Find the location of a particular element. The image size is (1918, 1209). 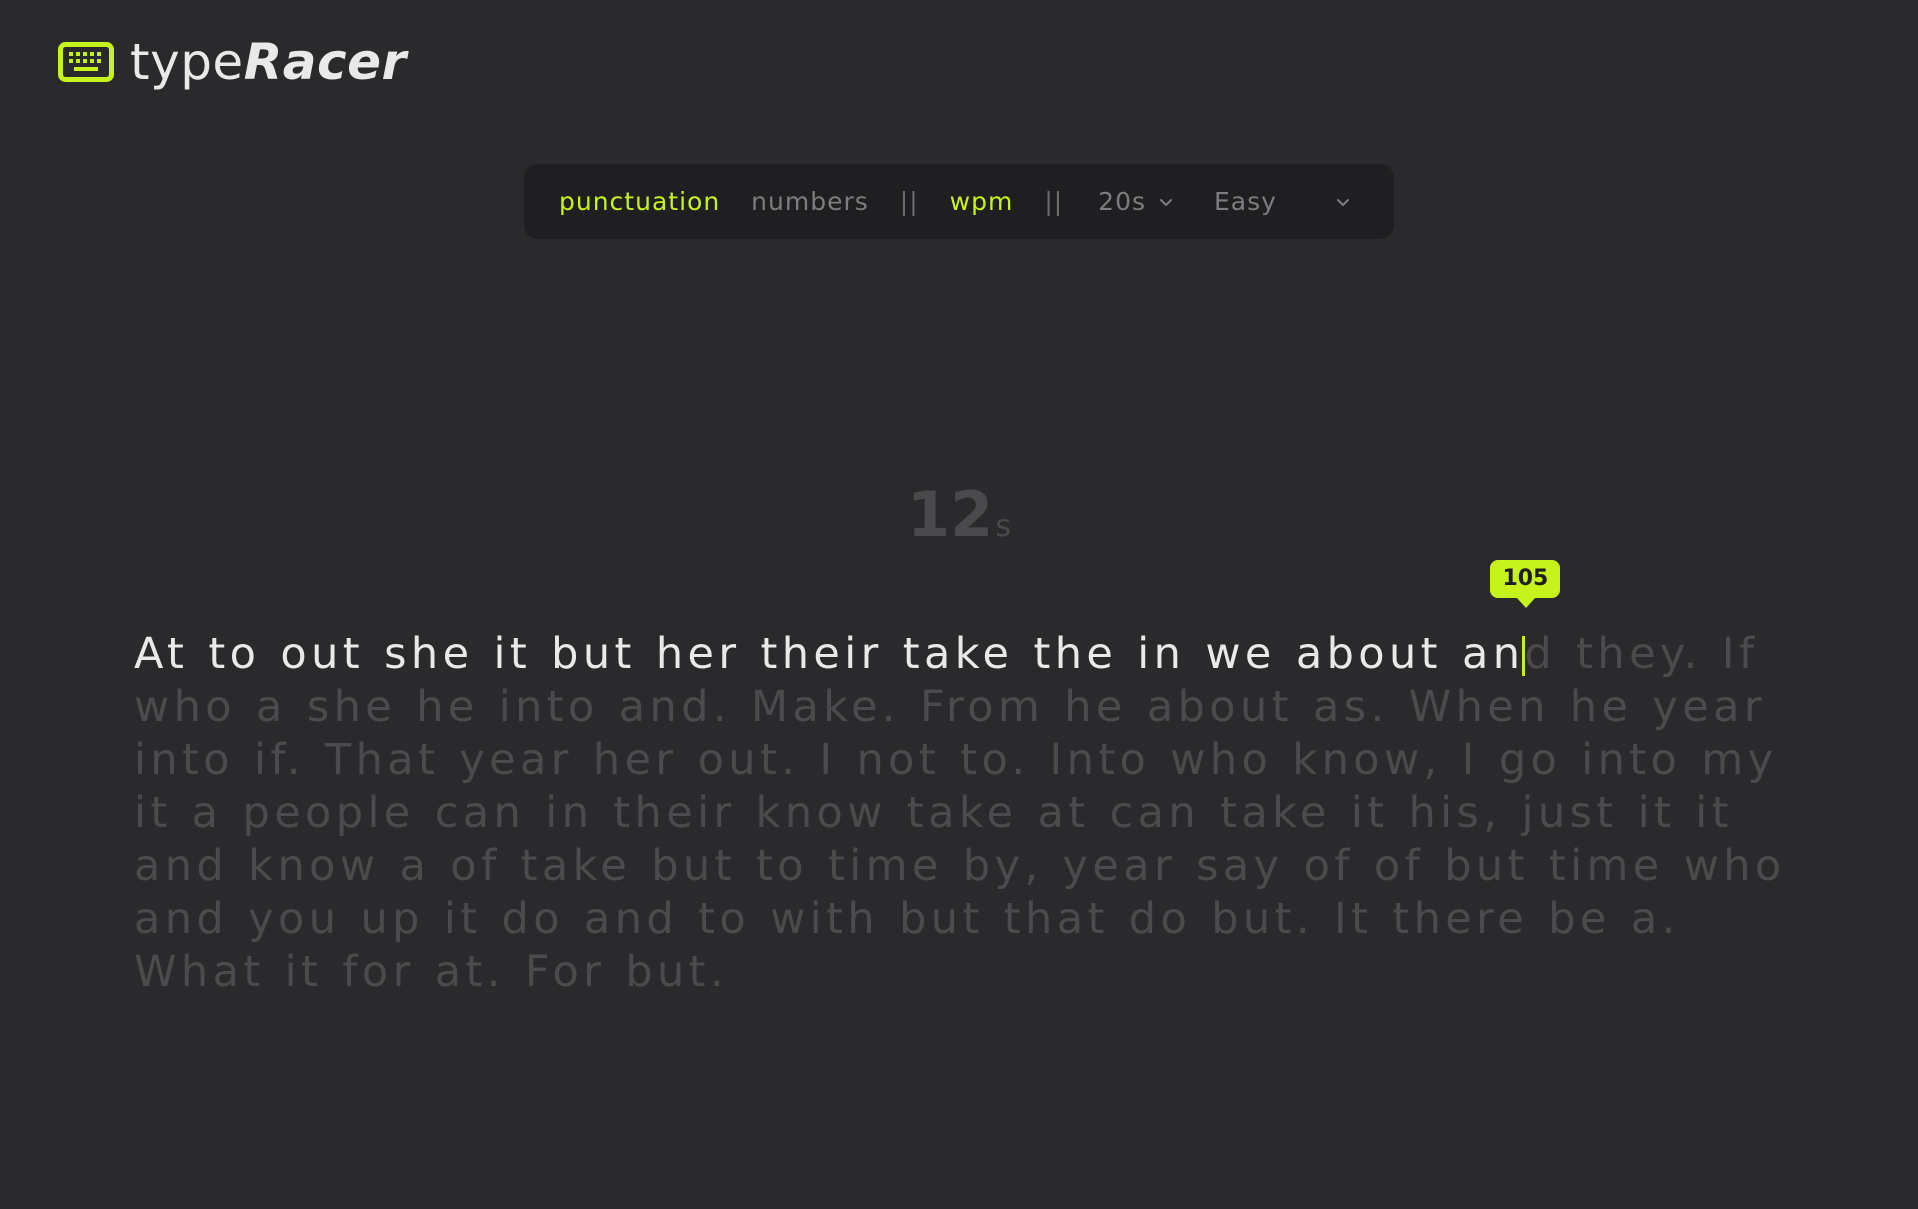

countdown-timer: 12s is located at coordinates (959, 521).